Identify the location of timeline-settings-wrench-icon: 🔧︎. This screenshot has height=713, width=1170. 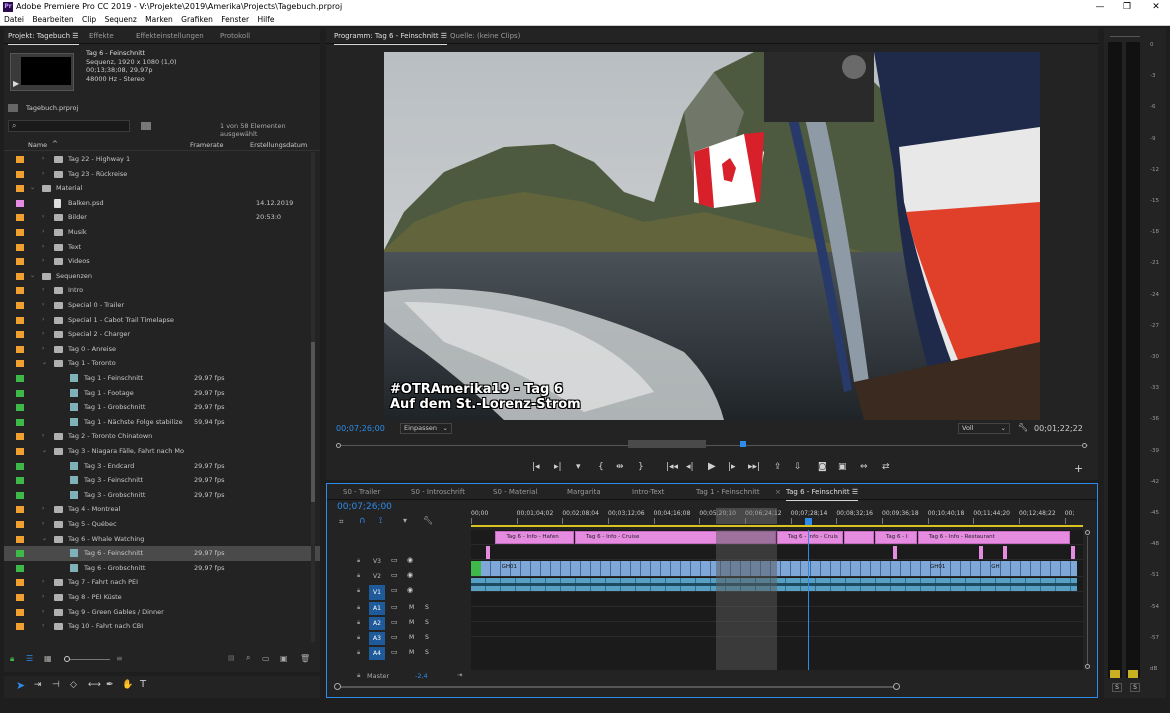
(428, 520).